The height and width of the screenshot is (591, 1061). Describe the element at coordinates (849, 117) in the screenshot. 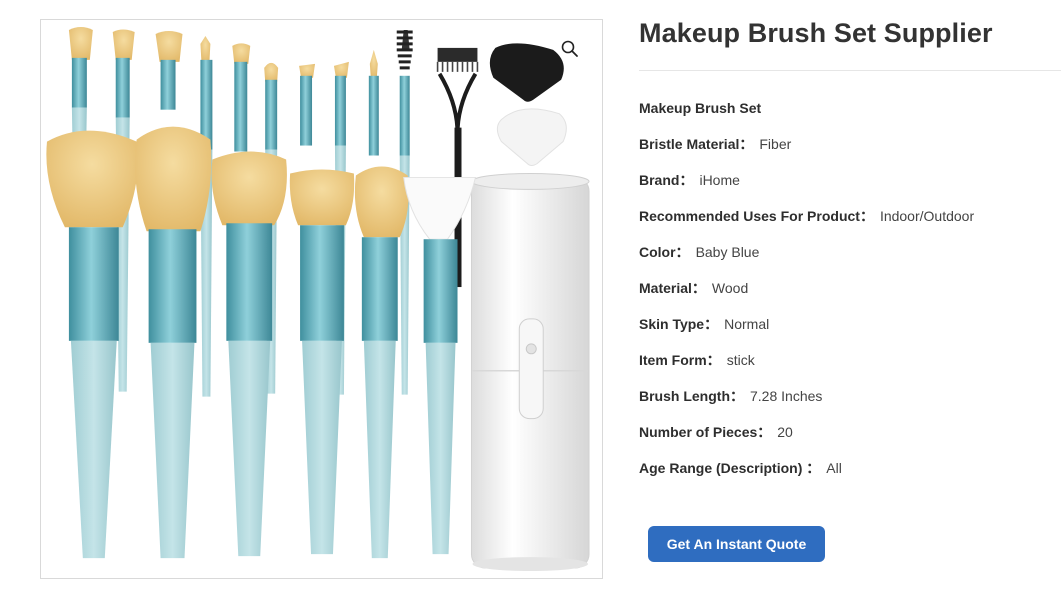

I see `spec-row: Makeup Brush Set` at that location.